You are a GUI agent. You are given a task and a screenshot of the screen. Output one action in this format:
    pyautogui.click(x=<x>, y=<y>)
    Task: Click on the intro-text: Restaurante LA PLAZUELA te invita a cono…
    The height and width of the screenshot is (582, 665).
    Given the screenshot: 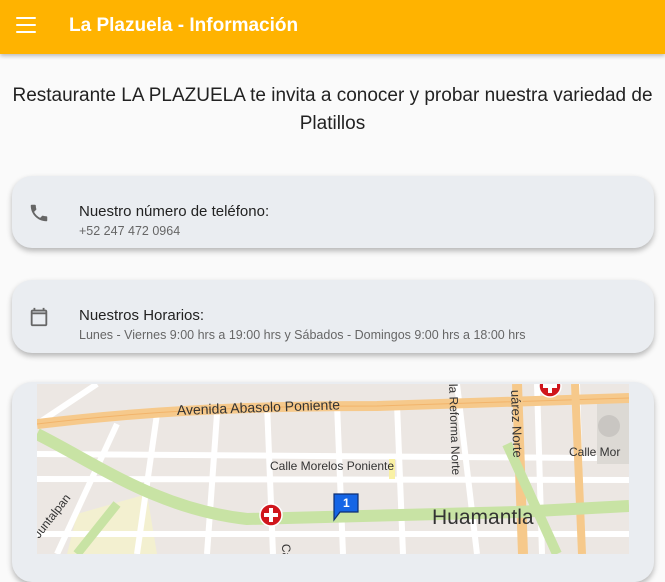 What is the action you would take?
    pyautogui.click(x=332, y=110)
    